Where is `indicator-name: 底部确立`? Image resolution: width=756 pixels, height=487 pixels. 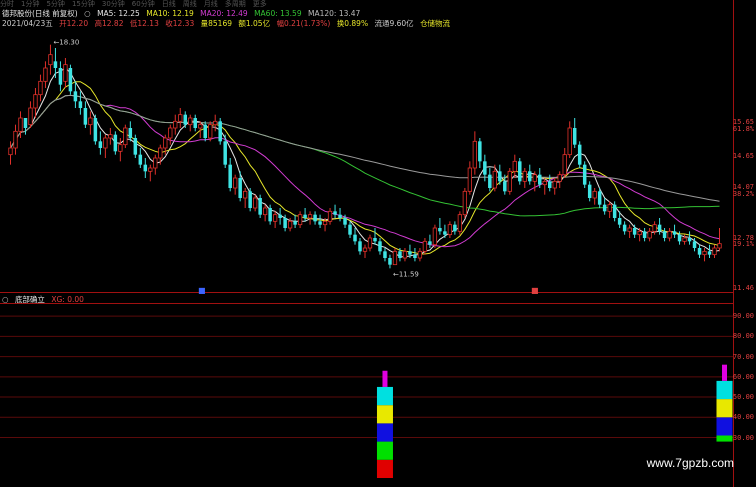
indicator-name: 底部确立 is located at coordinates (30, 299).